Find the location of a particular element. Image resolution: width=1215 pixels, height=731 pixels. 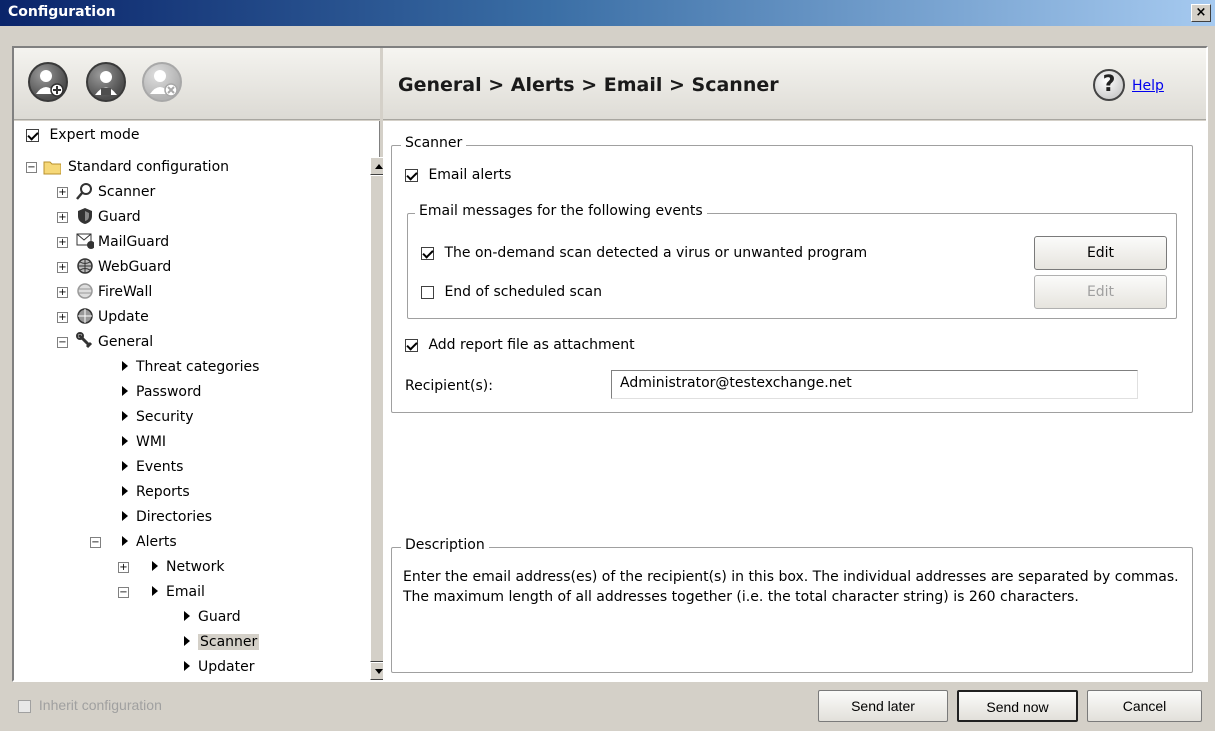

collapse-general-toggle: − is located at coordinates (62, 342).